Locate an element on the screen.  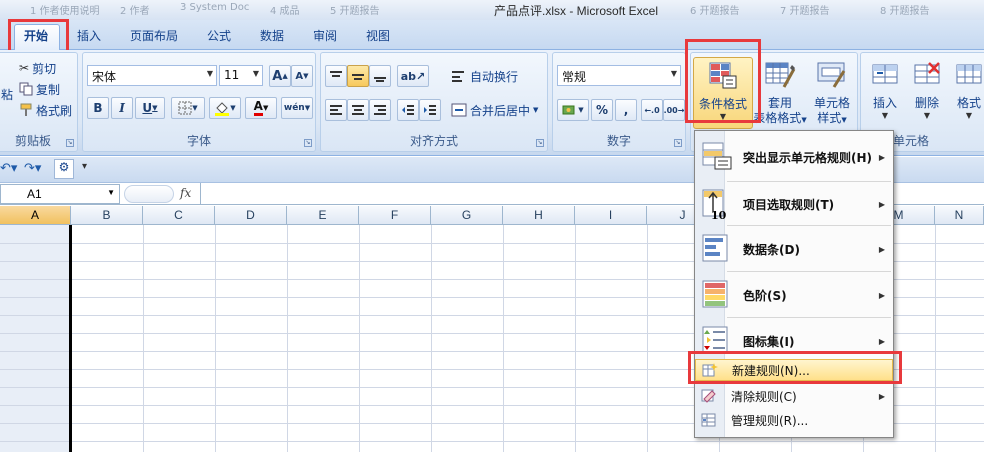
tab-formulas: 公式 is located at coordinates (219, 35).